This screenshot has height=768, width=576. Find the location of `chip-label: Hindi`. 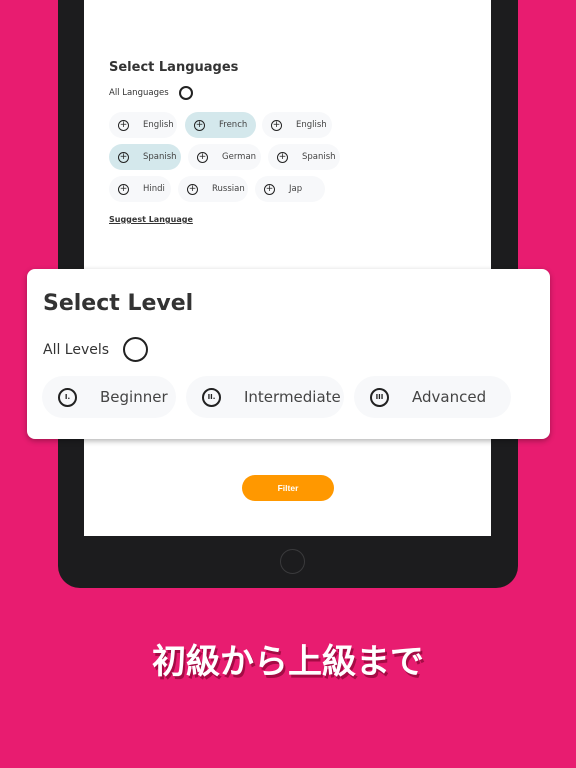

chip-label: Hindi is located at coordinates (154, 189).